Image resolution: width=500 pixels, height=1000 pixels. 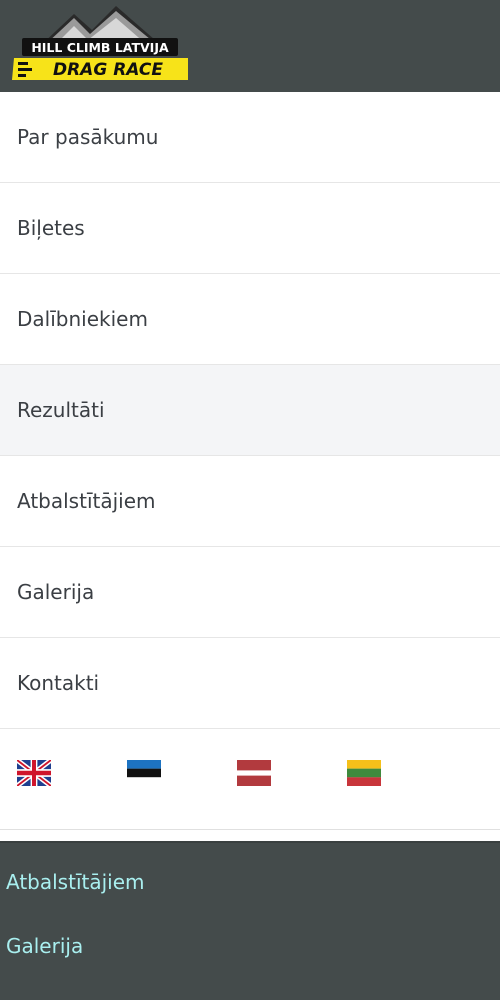 I want to click on menu-item-label: Atbalstītājiem, so click(x=86, y=501).